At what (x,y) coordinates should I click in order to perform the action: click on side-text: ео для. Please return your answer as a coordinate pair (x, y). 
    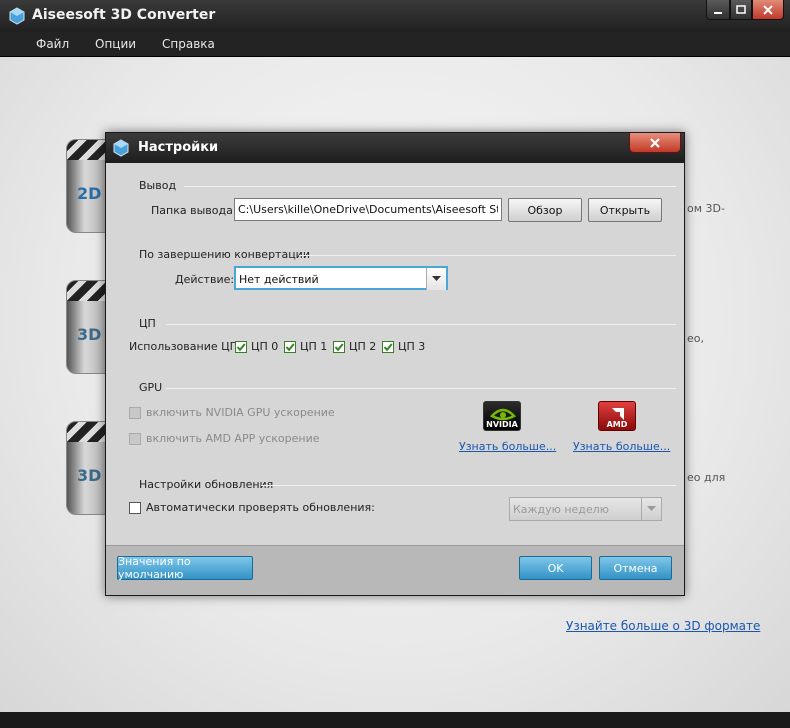
    Looking at the image, I should click on (706, 477).